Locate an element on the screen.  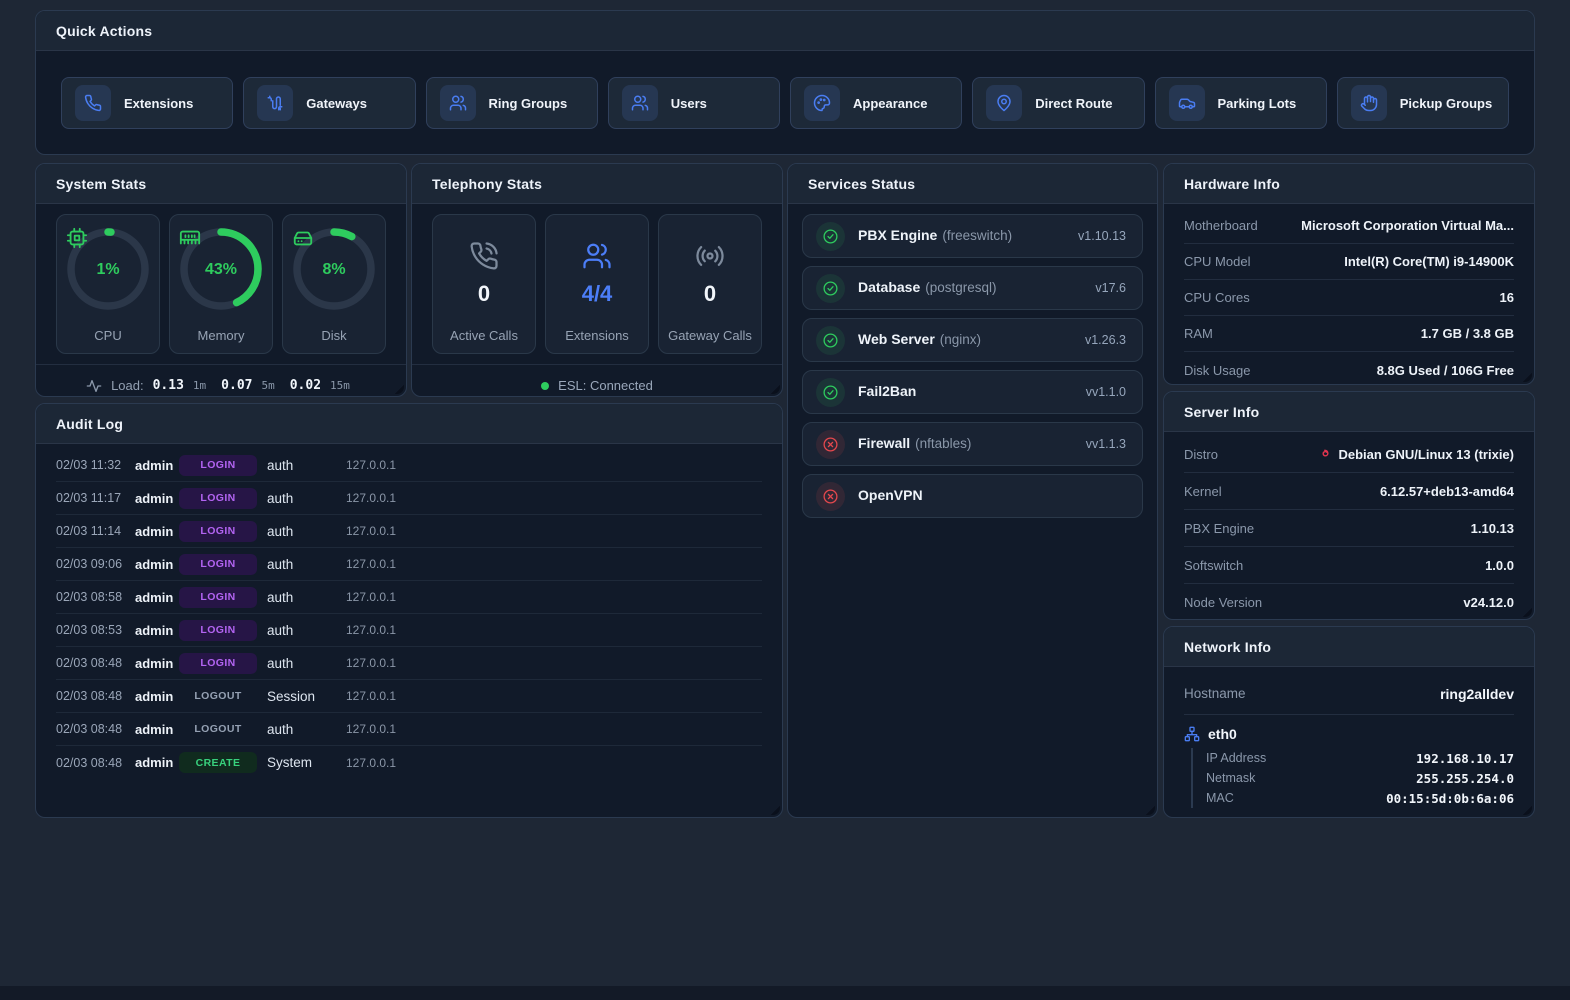
info-label: Netmask is located at coordinates (1231, 778).